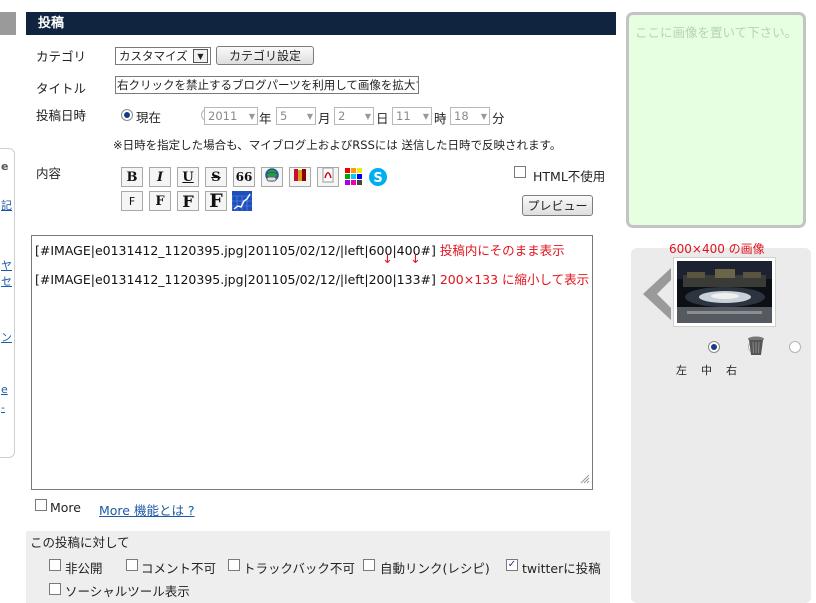 The height and width of the screenshot is (603, 816). Describe the element at coordinates (41, 505) in the screenshot. I see `more-checkbox` at that location.